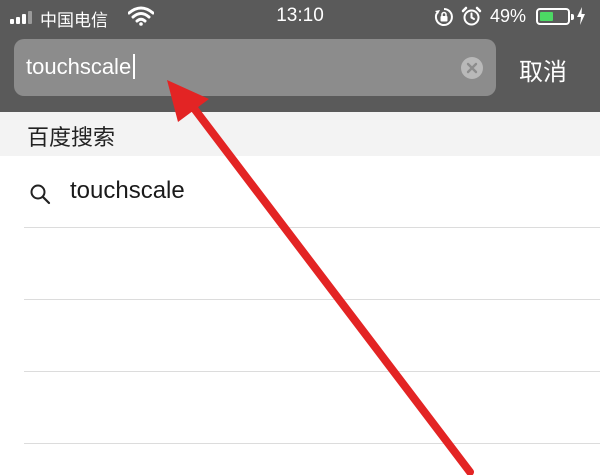  Describe the element at coordinates (300, 17) in the screenshot. I see `status-bar: 中国电信 13:10 49%` at that location.